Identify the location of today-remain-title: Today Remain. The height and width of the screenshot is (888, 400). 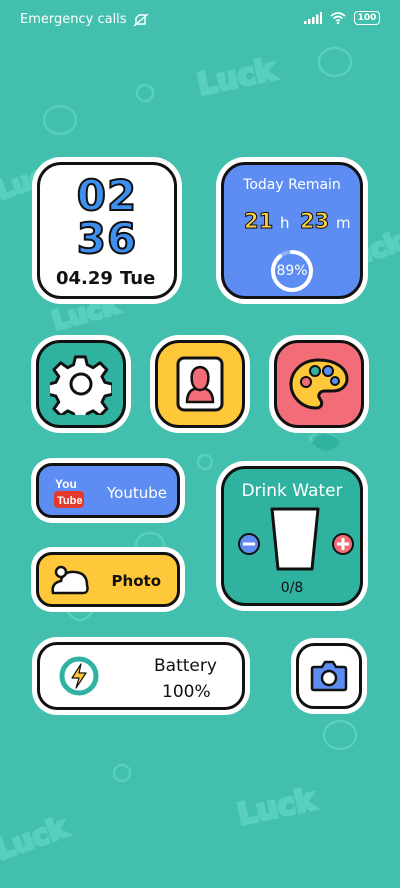
(292, 185).